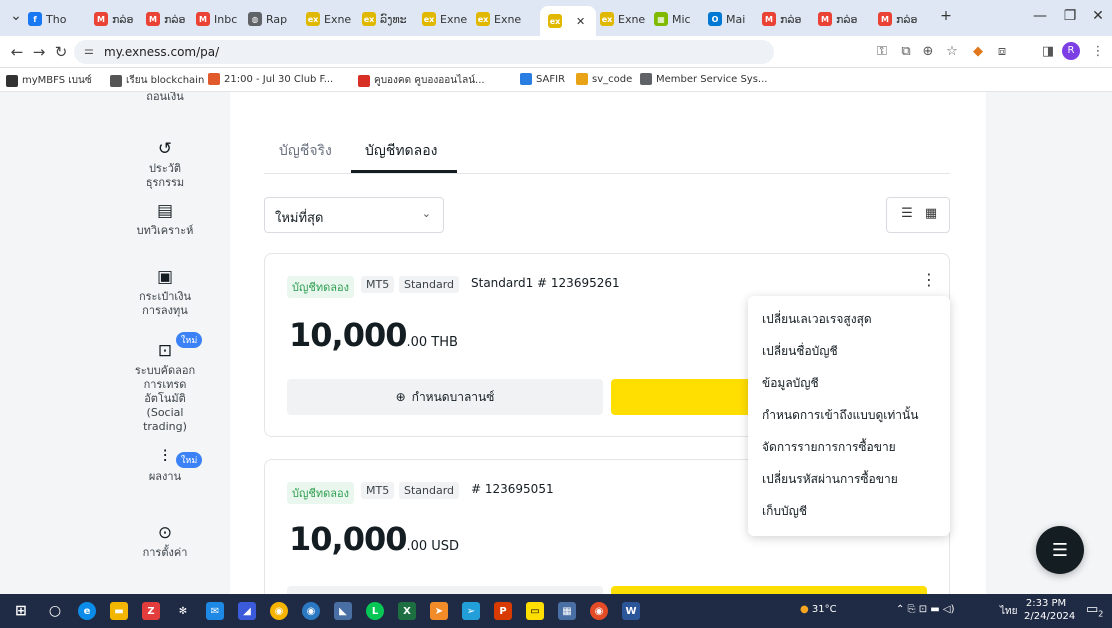  I want to click on chrome-alt-icon: ◉, so click(599, 611).